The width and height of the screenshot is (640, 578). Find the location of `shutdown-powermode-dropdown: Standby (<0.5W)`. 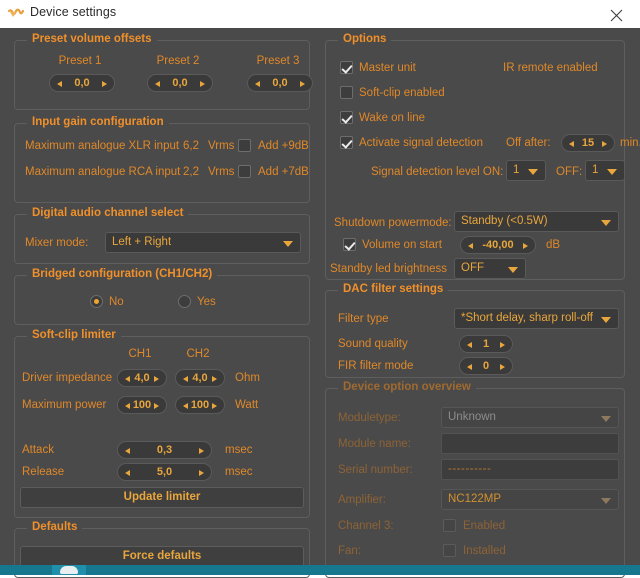

shutdown-powermode-dropdown: Standby (<0.5W) is located at coordinates (536, 221).